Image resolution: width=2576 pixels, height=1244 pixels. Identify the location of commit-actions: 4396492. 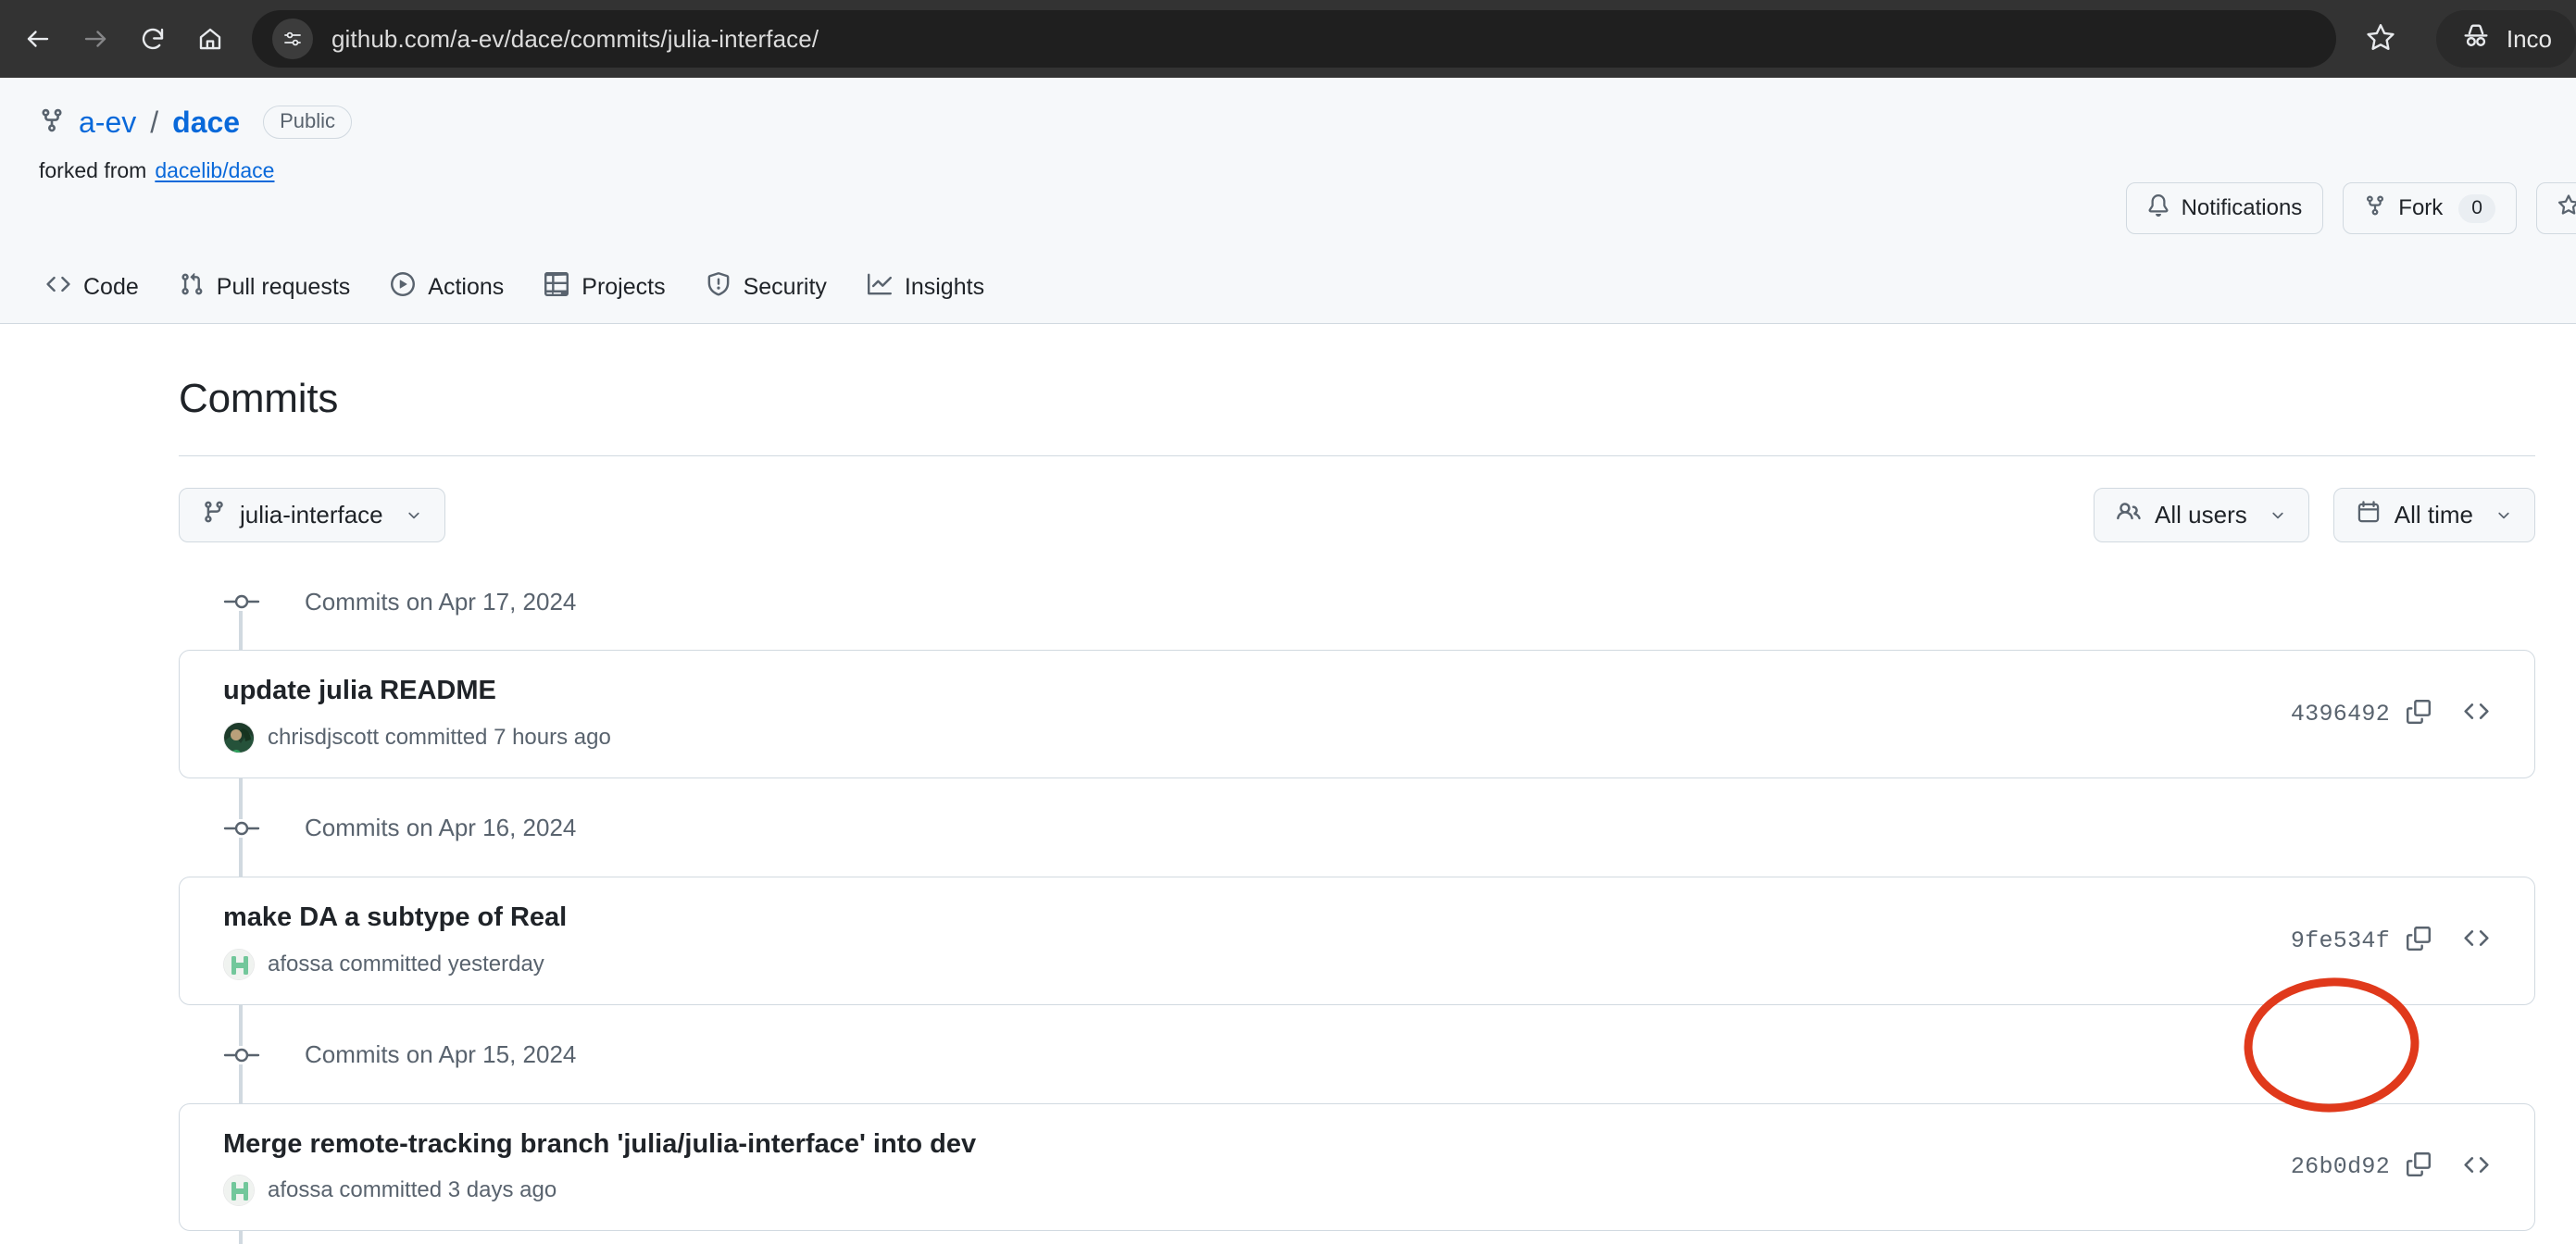
(2398, 714).